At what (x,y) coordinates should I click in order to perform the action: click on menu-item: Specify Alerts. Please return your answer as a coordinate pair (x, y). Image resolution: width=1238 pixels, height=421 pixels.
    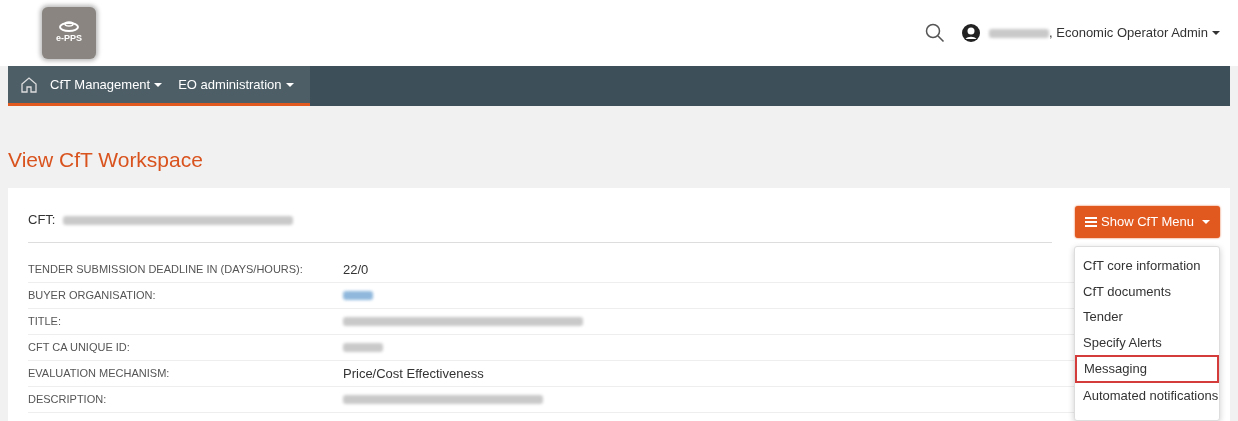
    Looking at the image, I should click on (1147, 342).